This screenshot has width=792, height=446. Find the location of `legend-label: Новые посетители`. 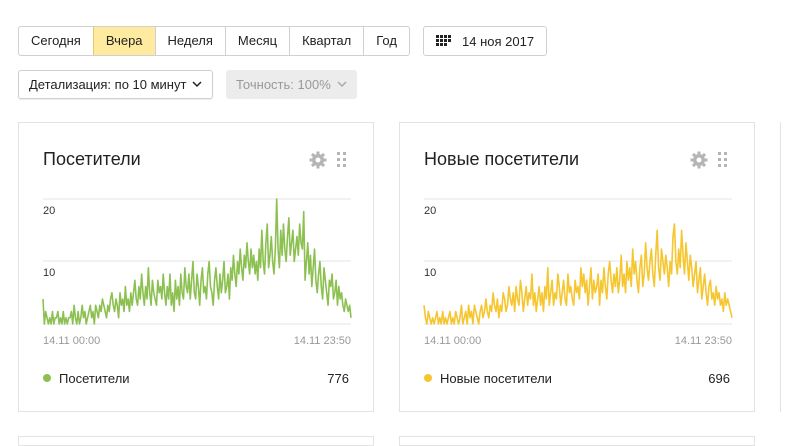

legend-label: Новые посетители is located at coordinates (496, 378).